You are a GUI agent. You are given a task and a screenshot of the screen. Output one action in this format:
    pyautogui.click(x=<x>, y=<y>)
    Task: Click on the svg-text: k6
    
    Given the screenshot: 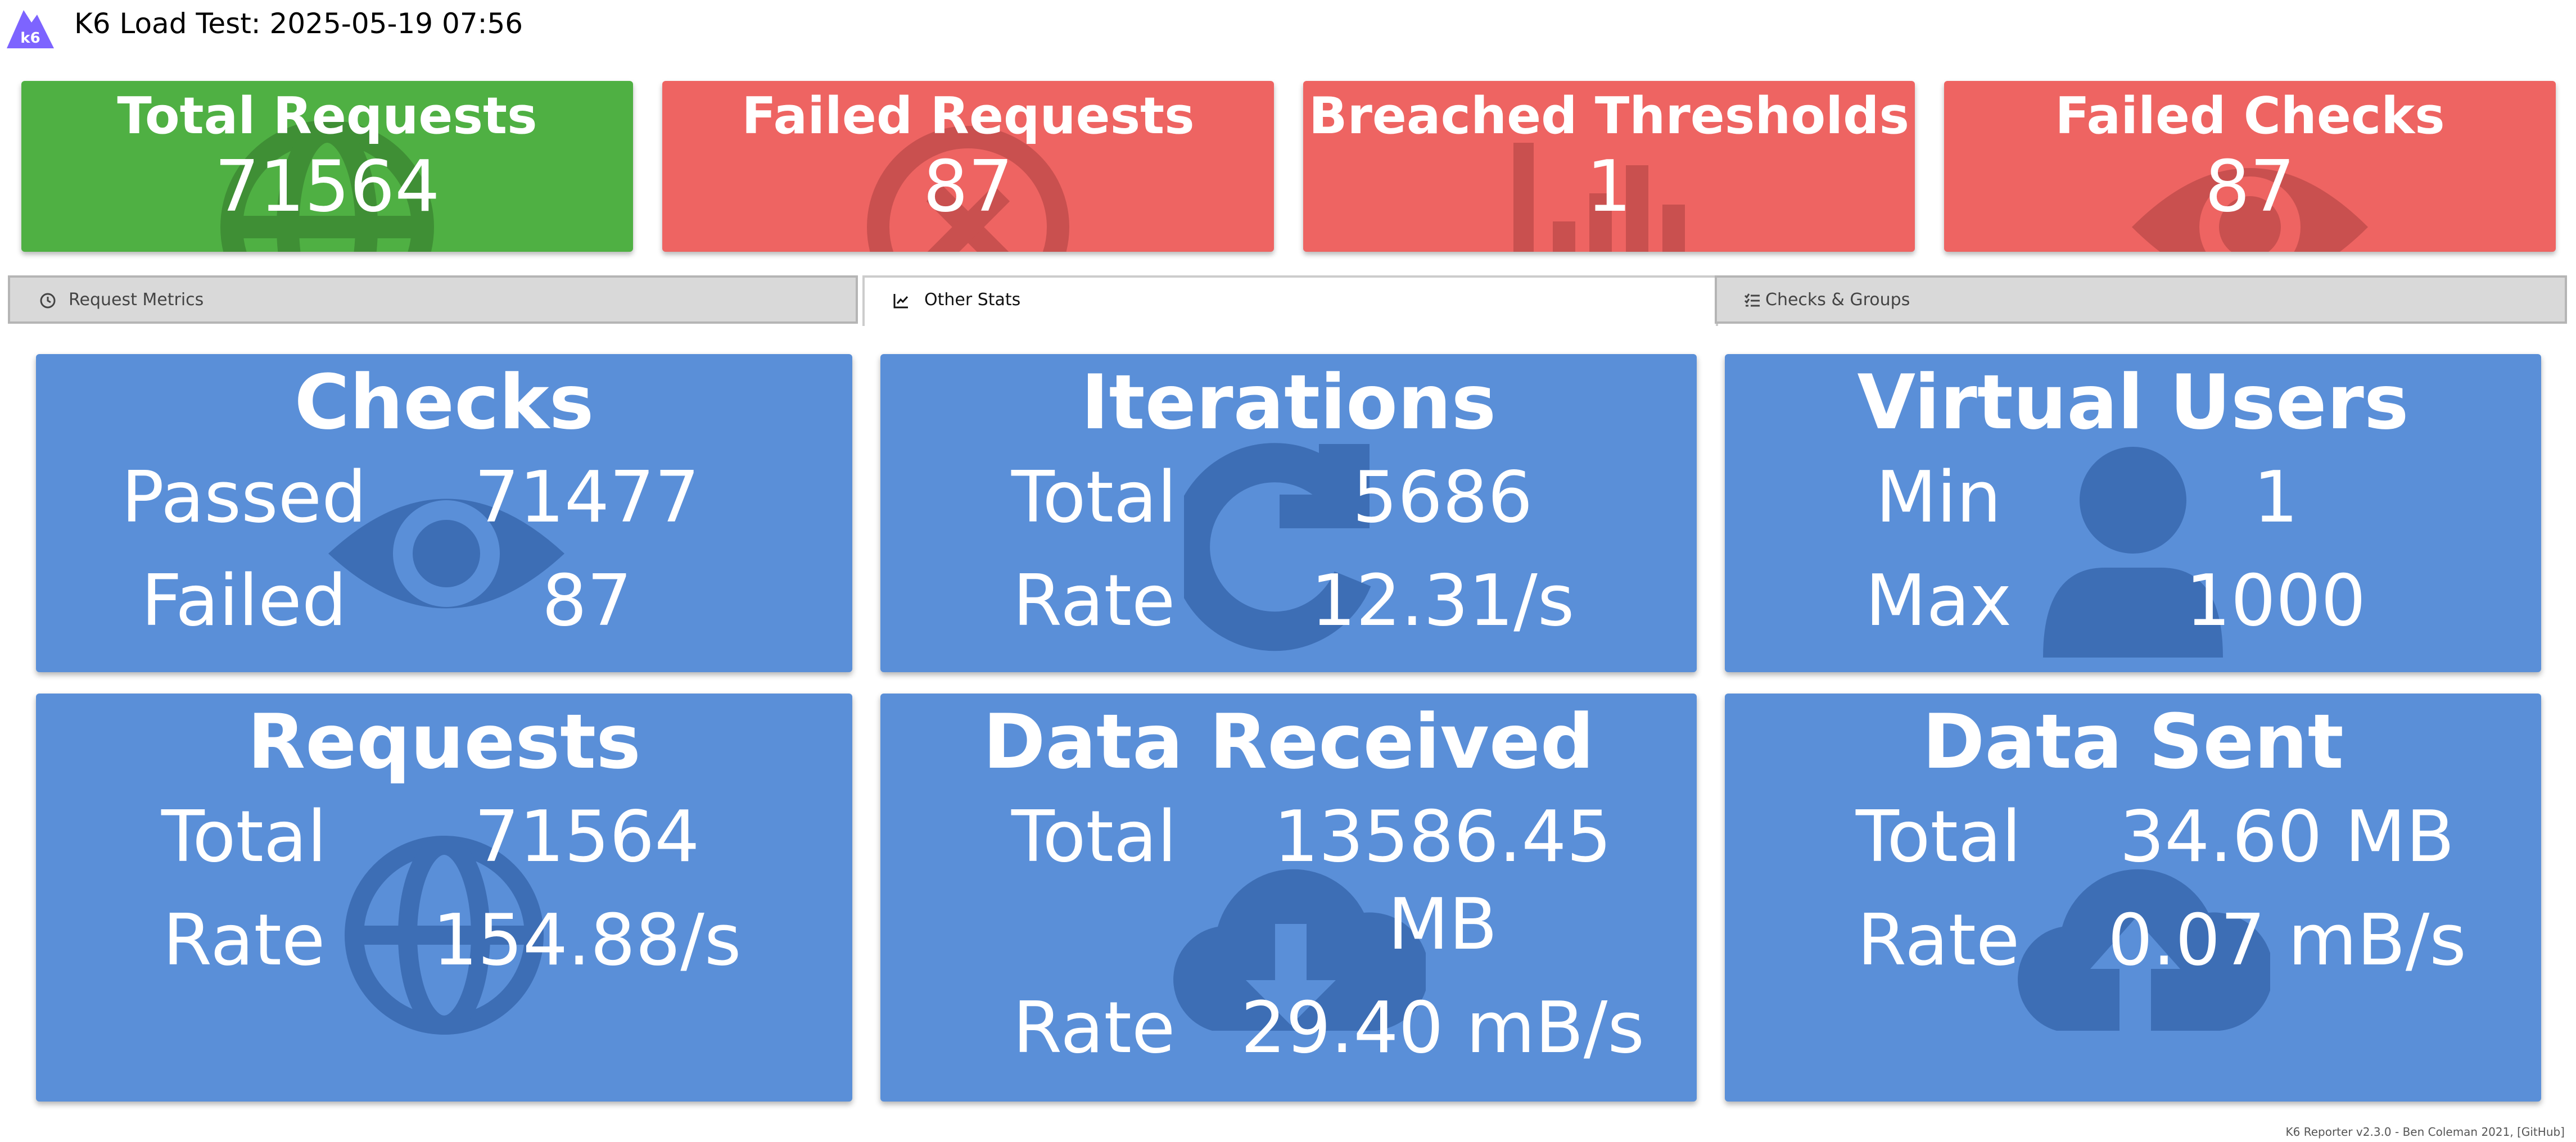 What is the action you would take?
    pyautogui.click(x=30, y=38)
    